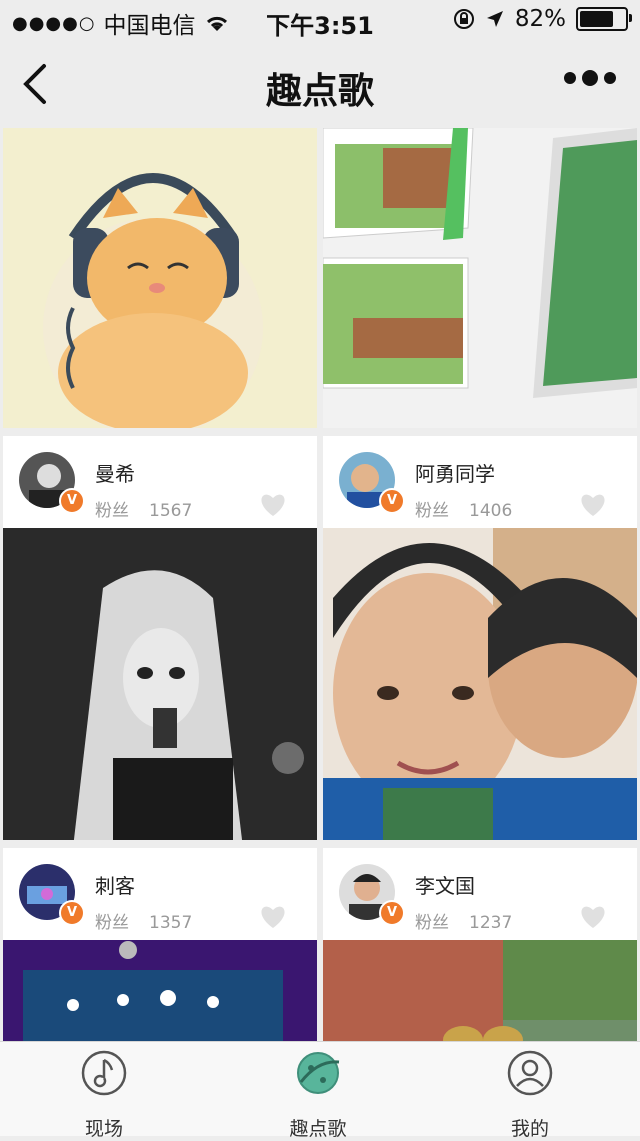  What do you see at coordinates (115, 886) in the screenshot?
I see `singer-name: 刺客` at bounding box center [115, 886].